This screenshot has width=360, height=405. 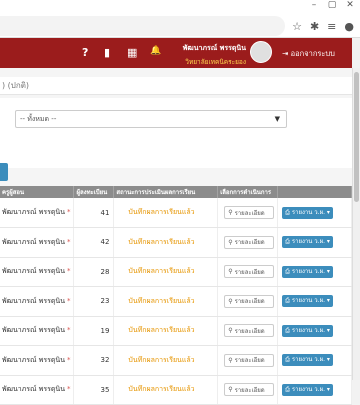 I want to click on chevron-down-icon: ▼, so click(x=277, y=119).